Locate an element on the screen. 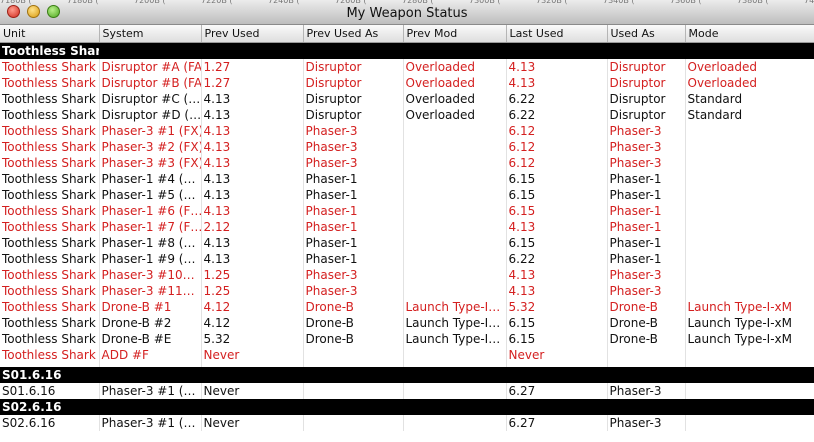  ghost-text-item: 7320B ( is located at coordinates (552, 2).